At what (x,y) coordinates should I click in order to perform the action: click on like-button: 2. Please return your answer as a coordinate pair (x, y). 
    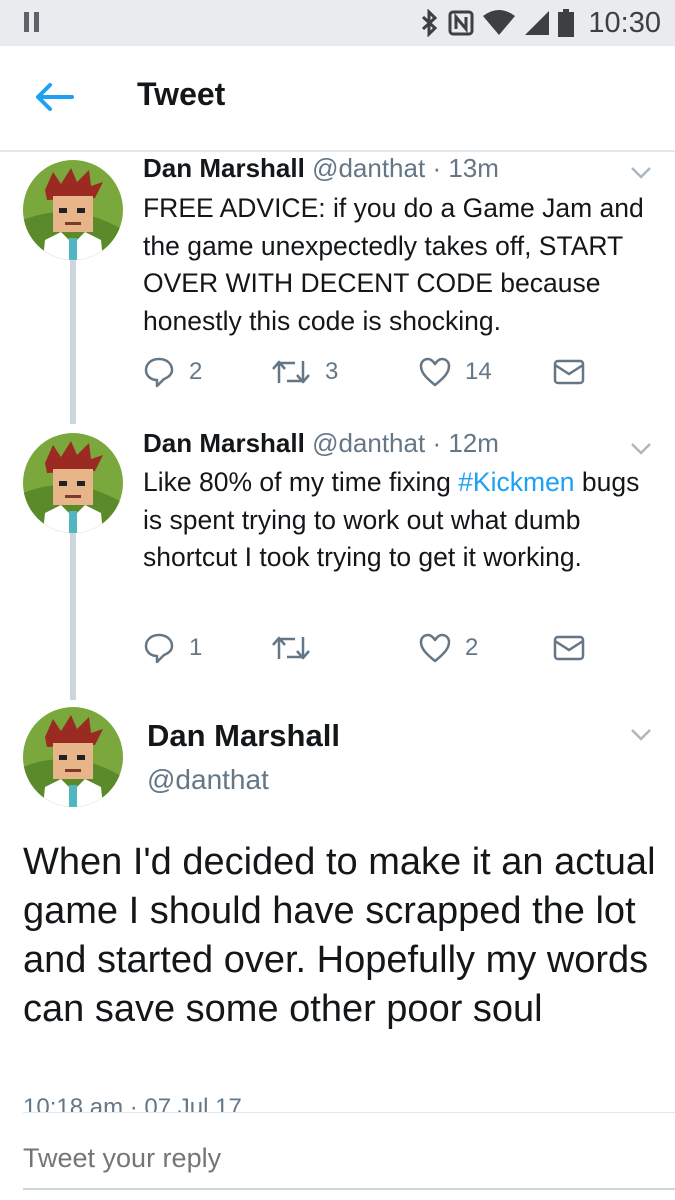
    Looking at the image, I should click on (448, 648).